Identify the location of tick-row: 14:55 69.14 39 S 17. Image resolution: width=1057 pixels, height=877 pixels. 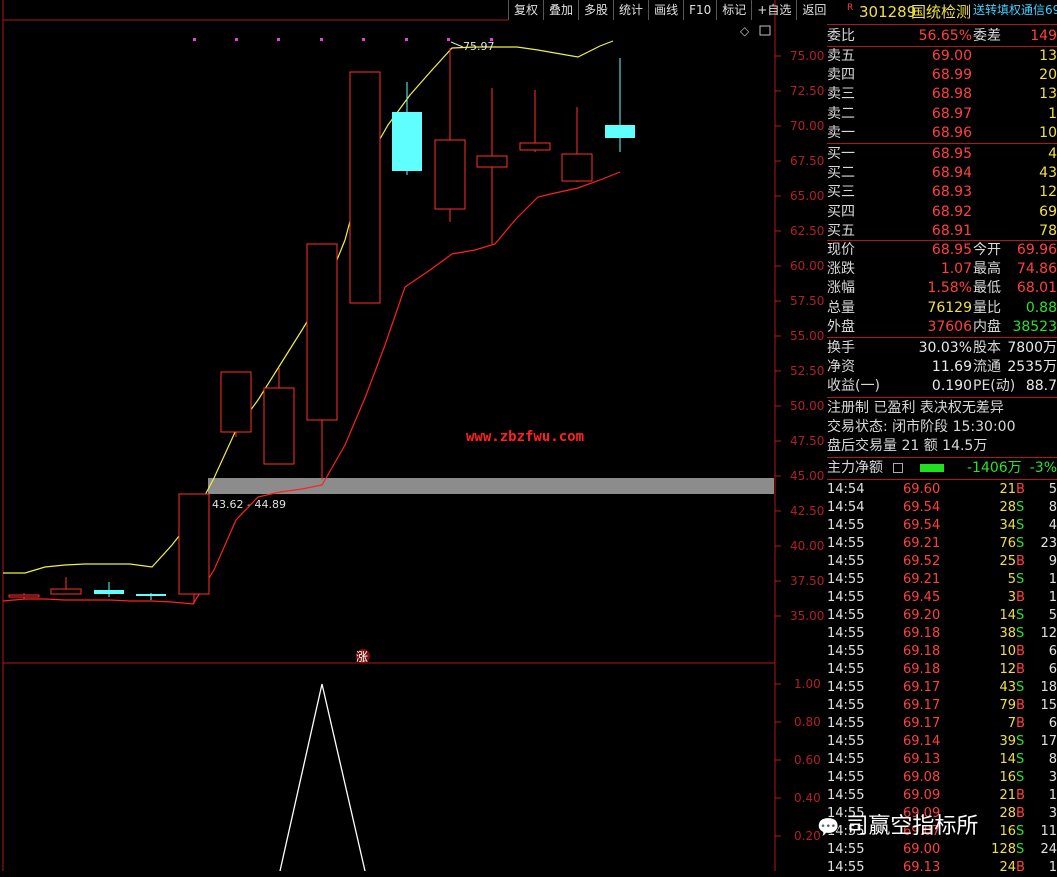
(942, 741).